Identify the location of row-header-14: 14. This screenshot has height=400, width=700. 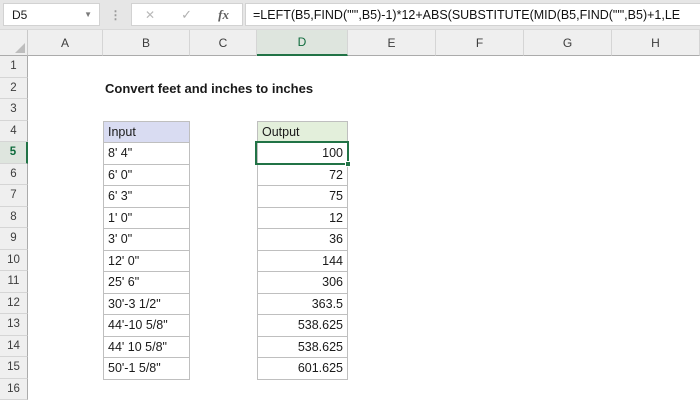
(14, 346).